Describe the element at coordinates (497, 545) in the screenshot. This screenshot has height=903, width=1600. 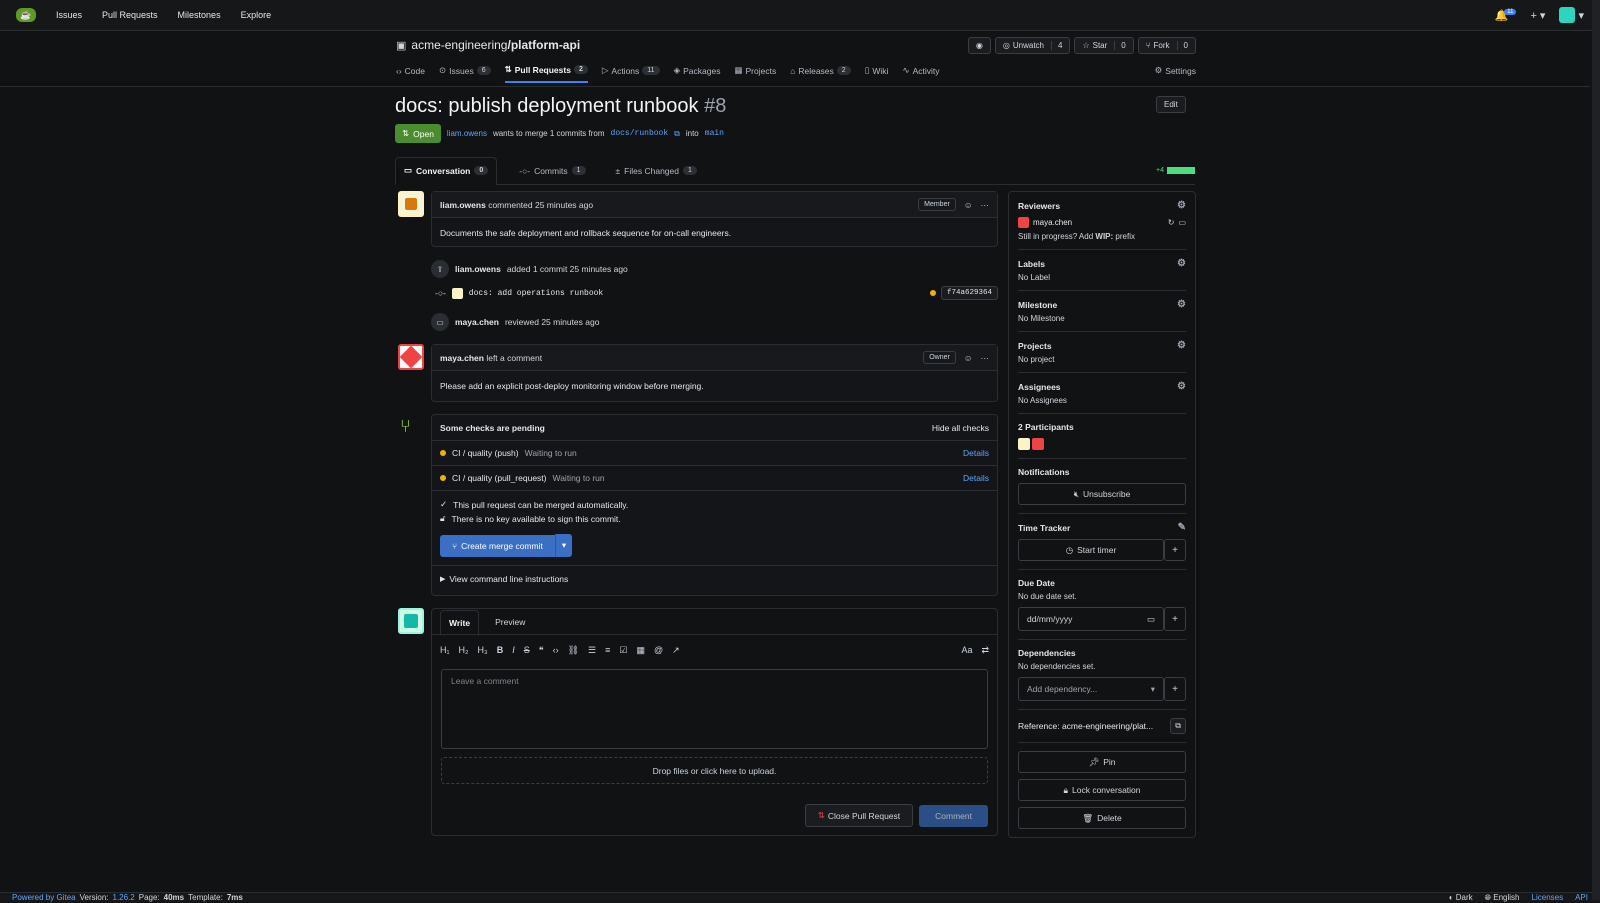
I see `create-merge-commit-button: ⑂ Create merge commit` at that location.